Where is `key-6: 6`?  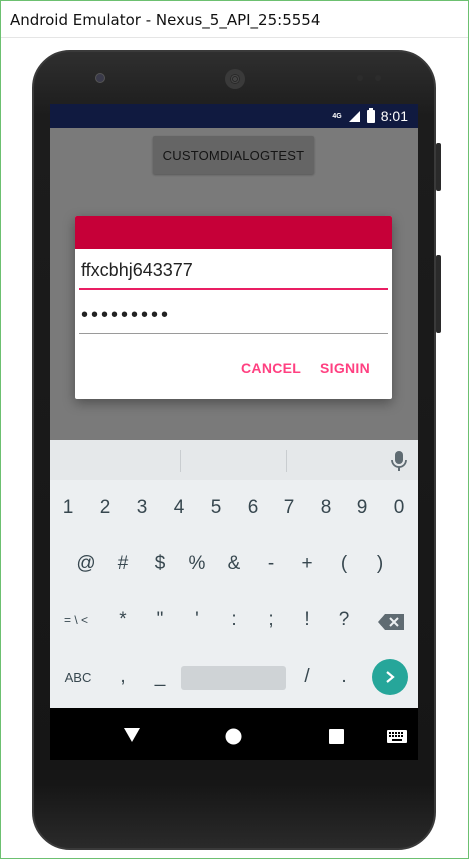 key-6: 6 is located at coordinates (253, 508).